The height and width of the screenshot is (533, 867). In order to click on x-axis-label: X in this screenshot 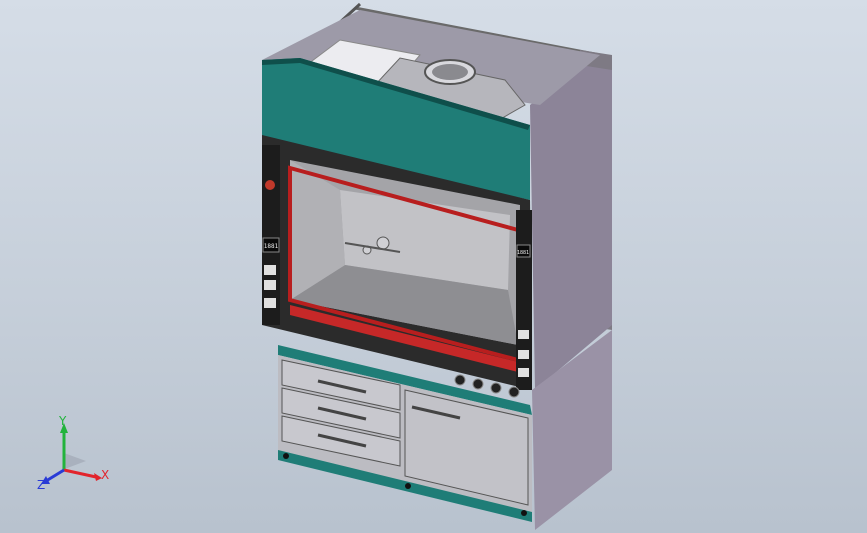, I will do `click(105, 475)`.